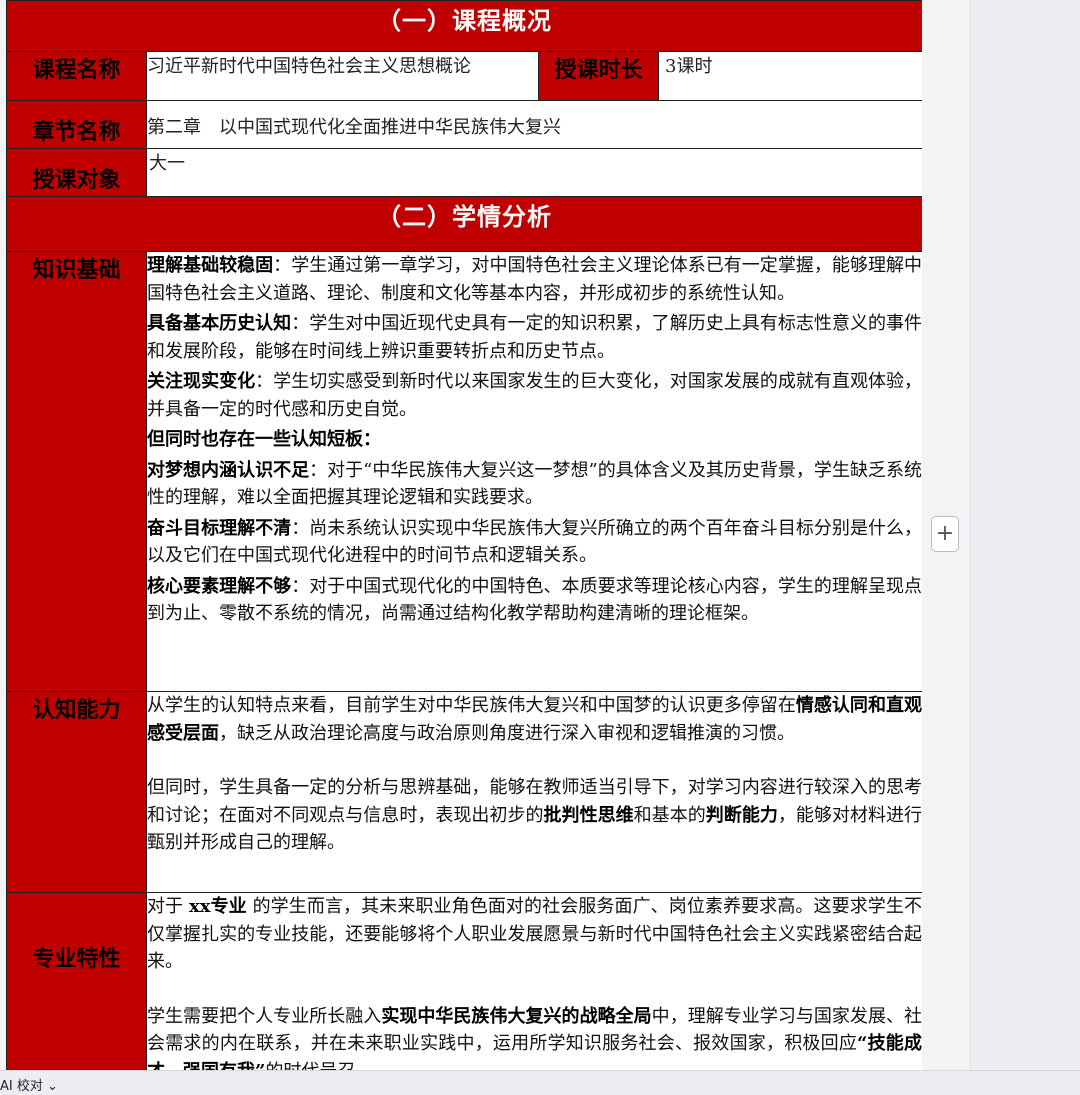 Image resolution: width=1080 pixels, height=1095 pixels. Describe the element at coordinates (464, 26) in the screenshot. I see `section-header-course-overview: （一）课程概况` at that location.